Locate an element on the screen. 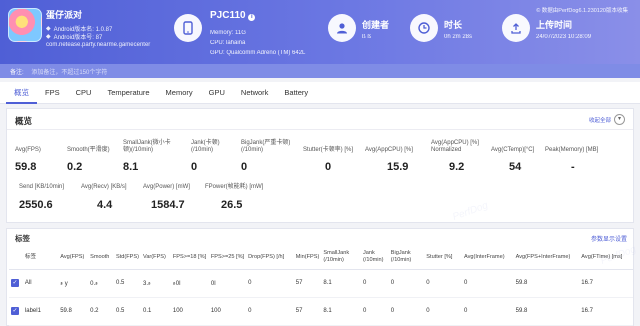  table-cell: All is located at coordinates (40, 283).